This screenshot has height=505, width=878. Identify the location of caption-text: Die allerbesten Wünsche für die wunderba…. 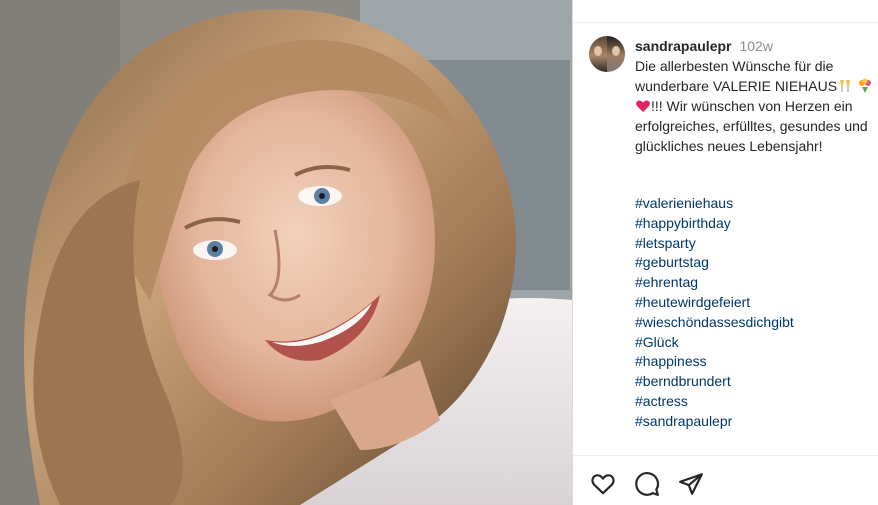
(756, 106).